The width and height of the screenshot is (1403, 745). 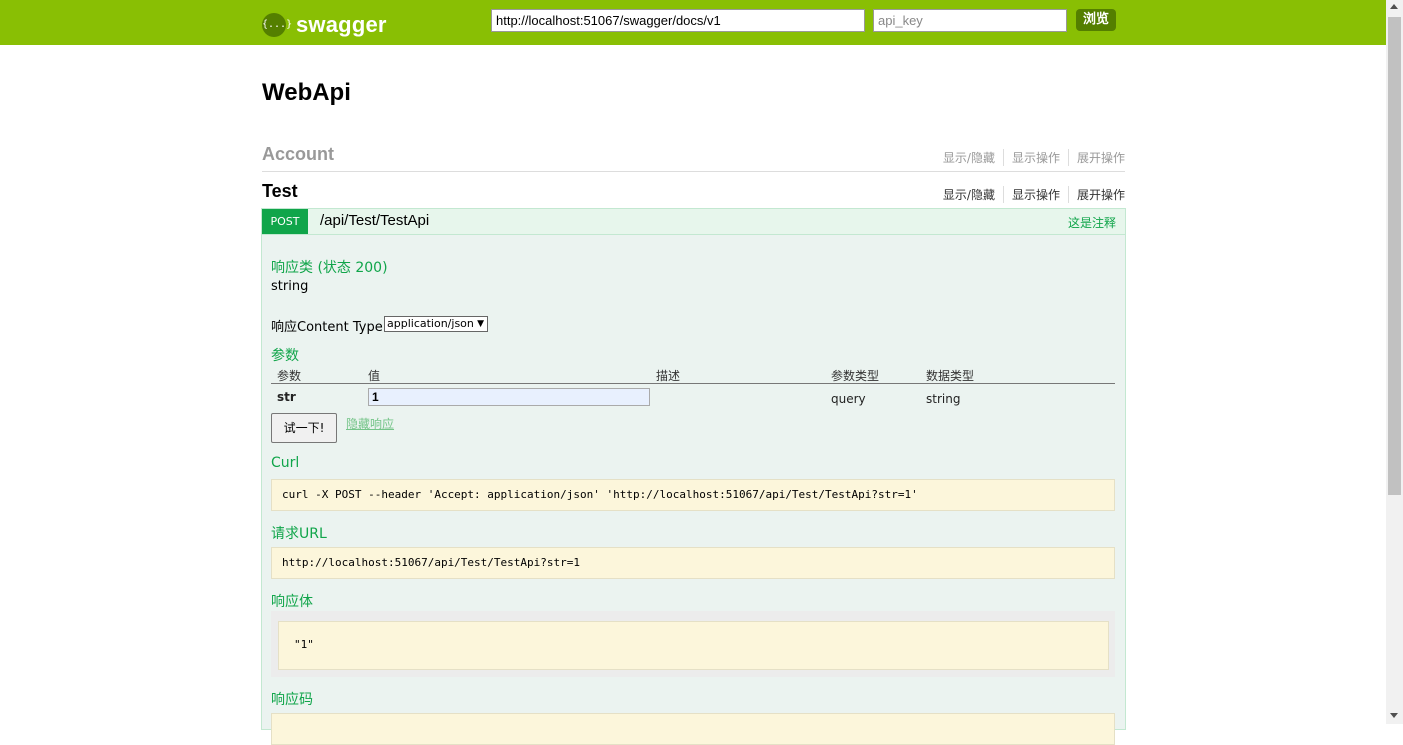 I want to click on explore-button: 浏览, so click(x=1096, y=20).